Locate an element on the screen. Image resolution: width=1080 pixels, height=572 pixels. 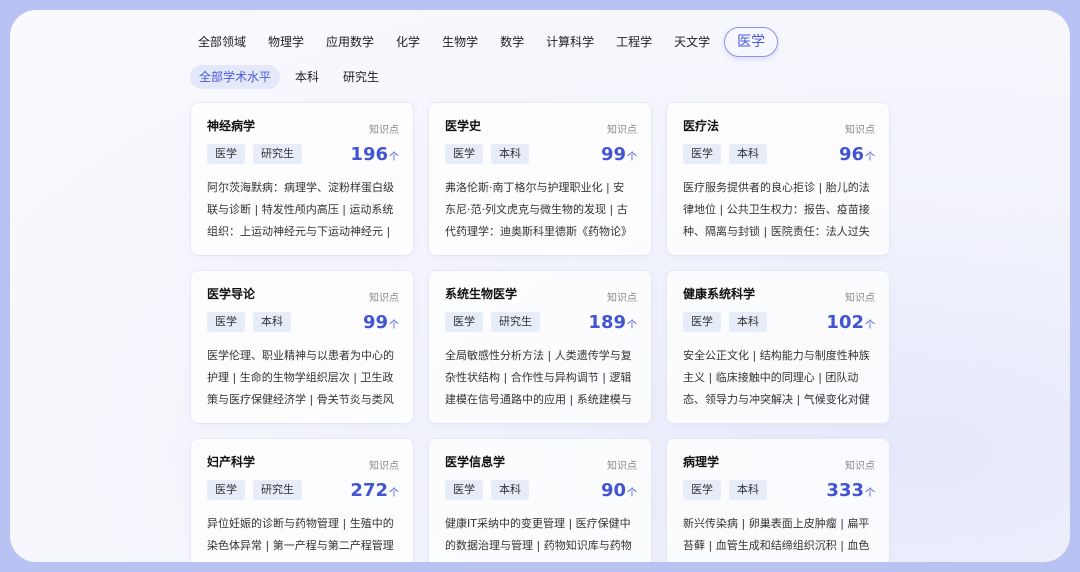
course-description: 健康IT采纳中的变更管理 | 医疗保健中的数据治理与管理 | 药物知识库与药物 is located at coordinates (538, 534).